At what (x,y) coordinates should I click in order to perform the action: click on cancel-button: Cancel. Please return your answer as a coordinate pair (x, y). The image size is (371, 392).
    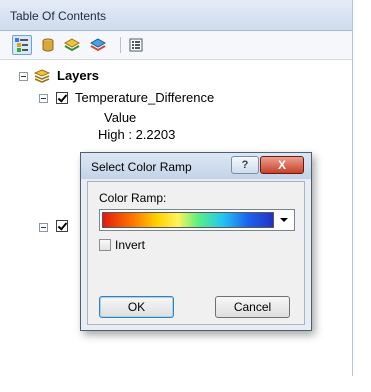
    Looking at the image, I should click on (252, 307).